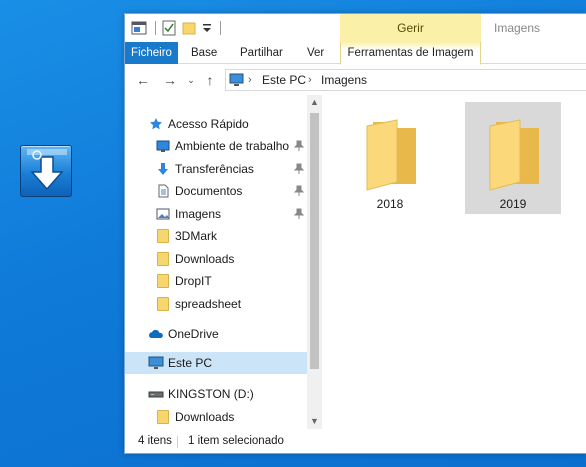 Image resolution: width=586 pixels, height=467 pixels. What do you see at coordinates (314, 102) in the screenshot?
I see `scroll-up-arrow-icon: ▲` at bounding box center [314, 102].